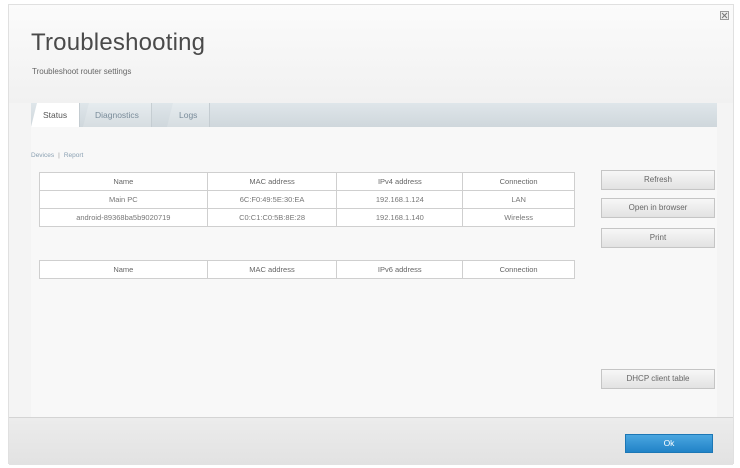 Image resolution: width=740 pixels, height=468 pixels. What do you see at coordinates (518, 199) in the screenshot?
I see `connection-cell: LAN` at bounding box center [518, 199].